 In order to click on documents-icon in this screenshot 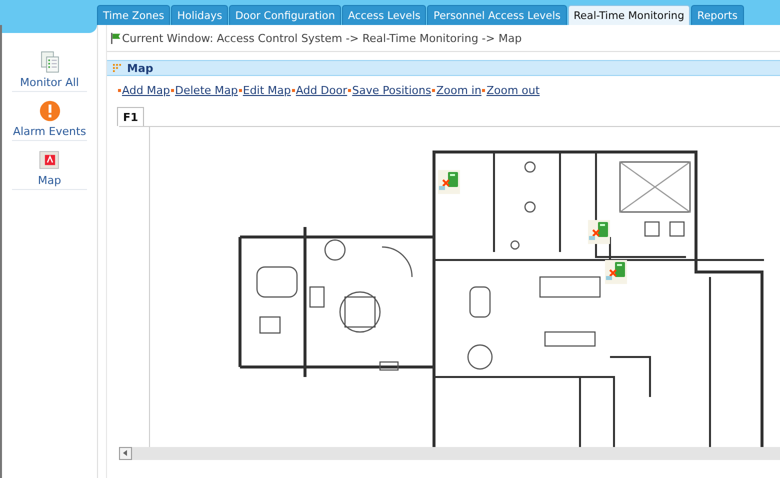, I will do `click(49, 62)`.